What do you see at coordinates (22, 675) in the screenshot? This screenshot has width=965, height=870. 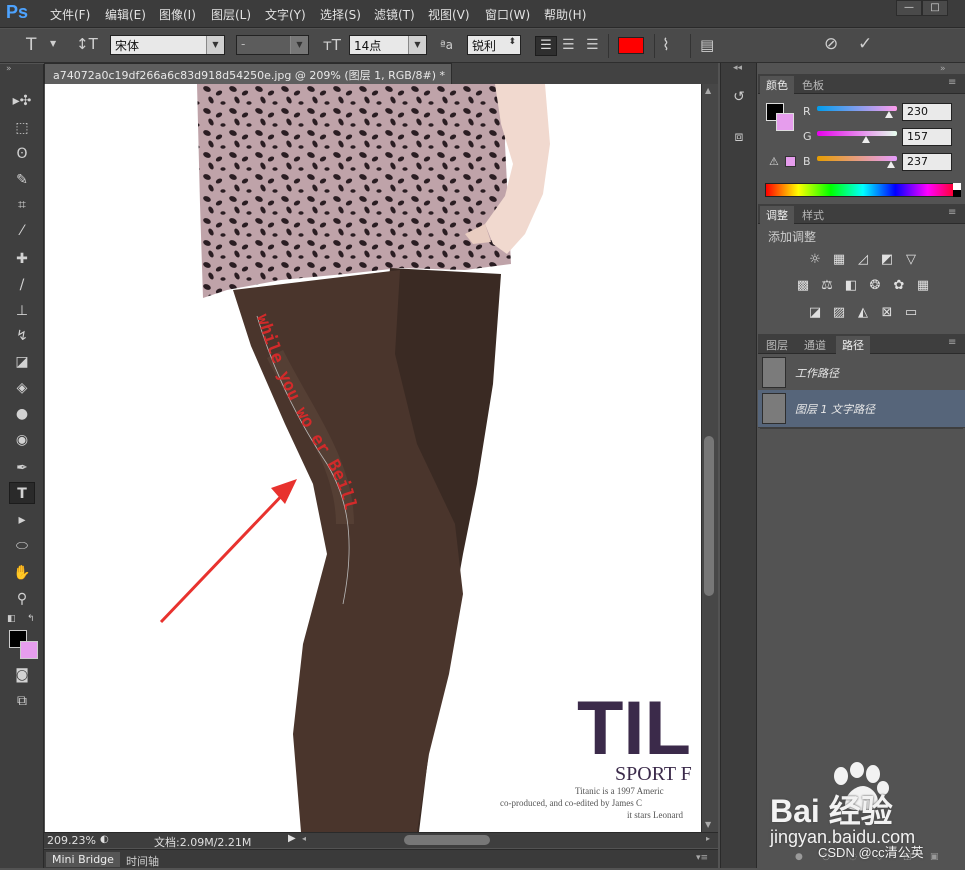 I see `quick-mask-icon: ◙` at bounding box center [22, 675].